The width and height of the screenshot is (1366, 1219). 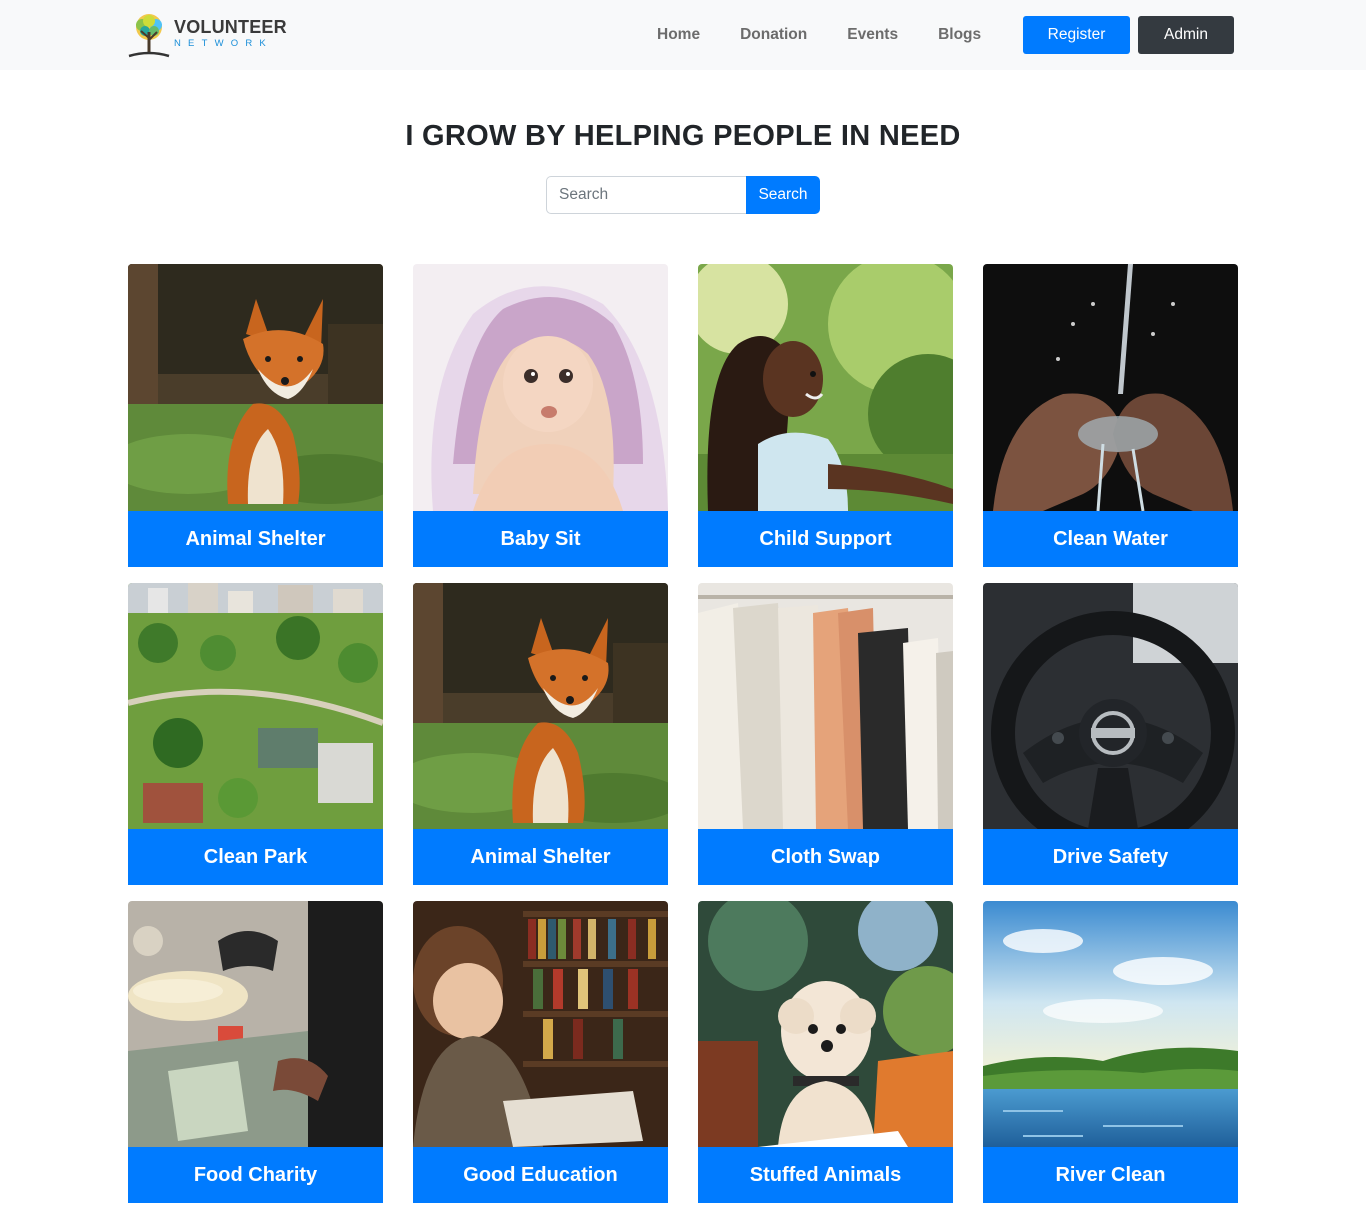 I want to click on food-charity-image, so click(x=255, y=1024).